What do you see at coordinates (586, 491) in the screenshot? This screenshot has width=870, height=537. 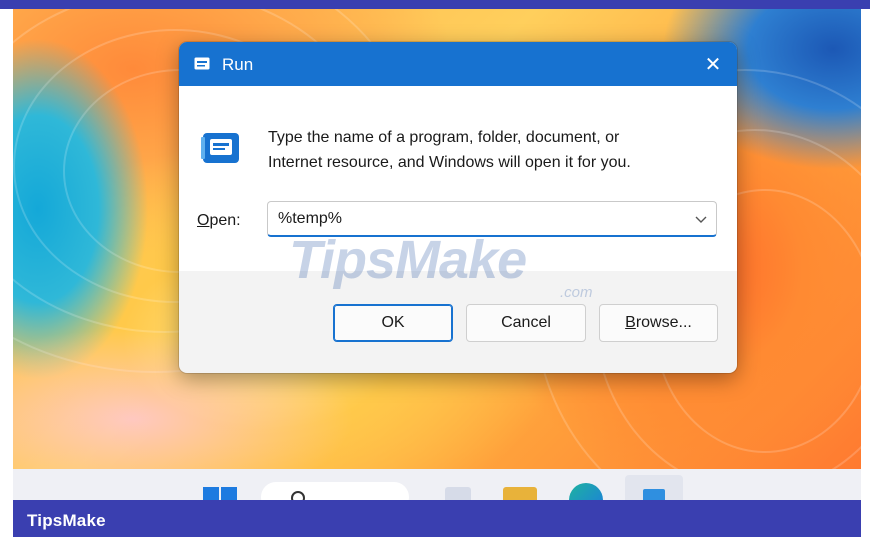 I see `edge-icon` at bounding box center [586, 491].